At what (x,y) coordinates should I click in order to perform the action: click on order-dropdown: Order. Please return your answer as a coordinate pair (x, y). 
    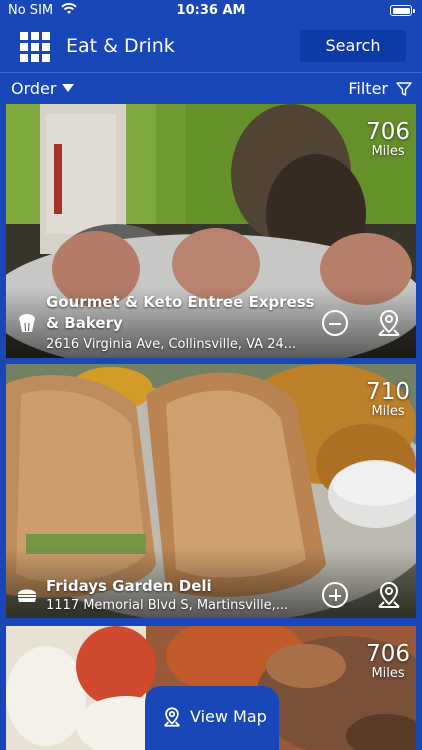
    Looking at the image, I should click on (33, 88).